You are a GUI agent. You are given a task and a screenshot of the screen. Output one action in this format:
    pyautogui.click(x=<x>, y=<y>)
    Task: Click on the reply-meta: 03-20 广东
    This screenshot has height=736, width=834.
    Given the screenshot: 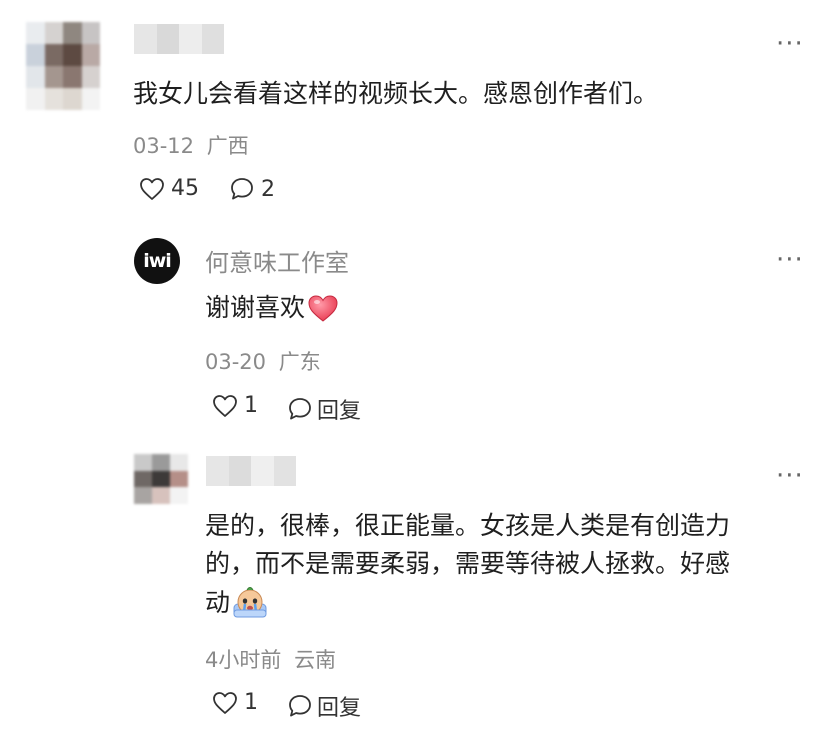 What is the action you would take?
    pyautogui.click(x=263, y=361)
    